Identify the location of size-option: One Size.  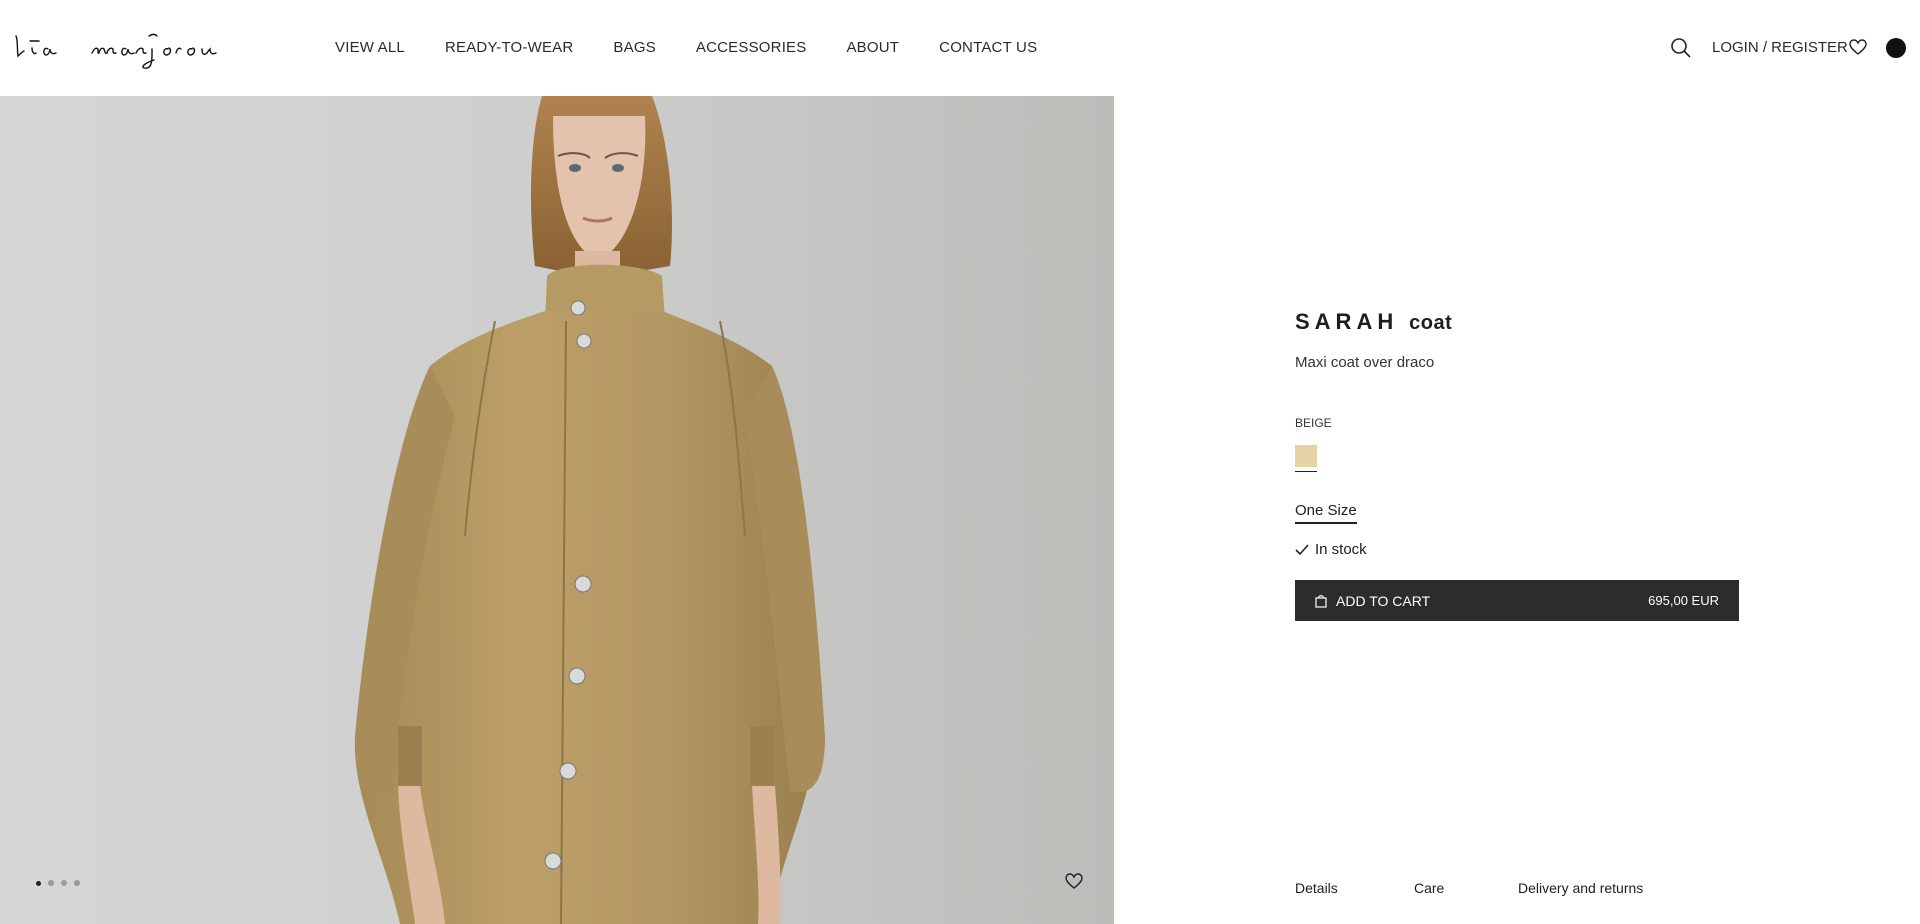
(1326, 513).